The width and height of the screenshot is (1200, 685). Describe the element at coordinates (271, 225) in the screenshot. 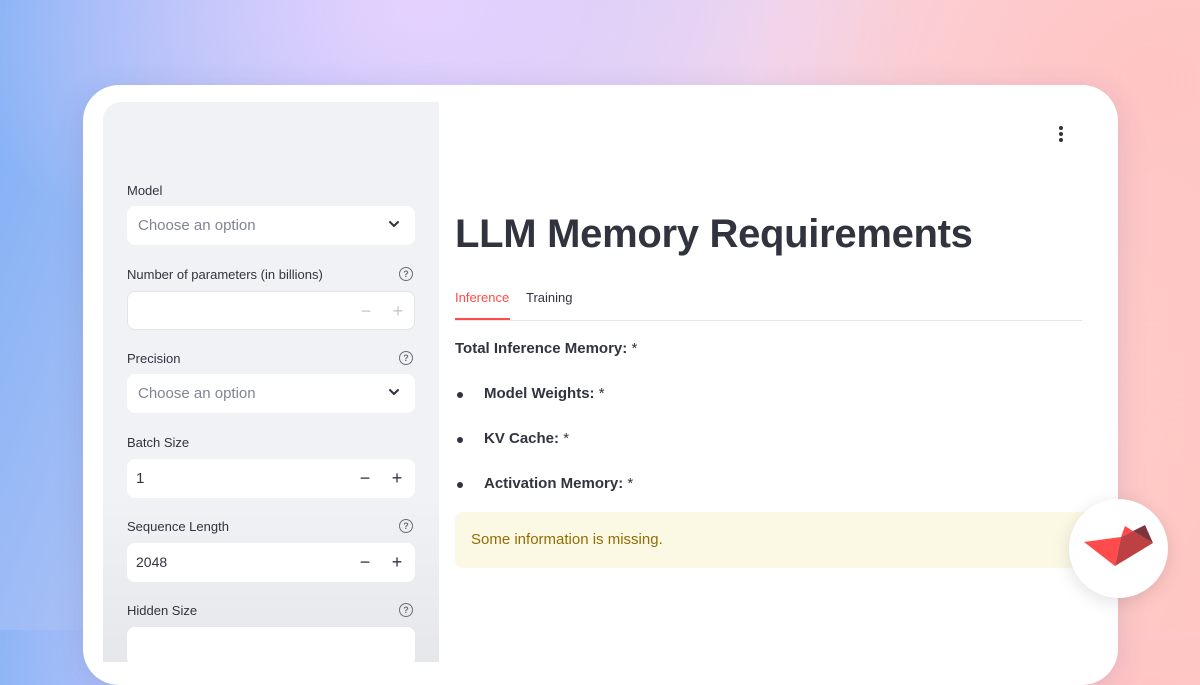

I see `model-select: Choose an option` at that location.